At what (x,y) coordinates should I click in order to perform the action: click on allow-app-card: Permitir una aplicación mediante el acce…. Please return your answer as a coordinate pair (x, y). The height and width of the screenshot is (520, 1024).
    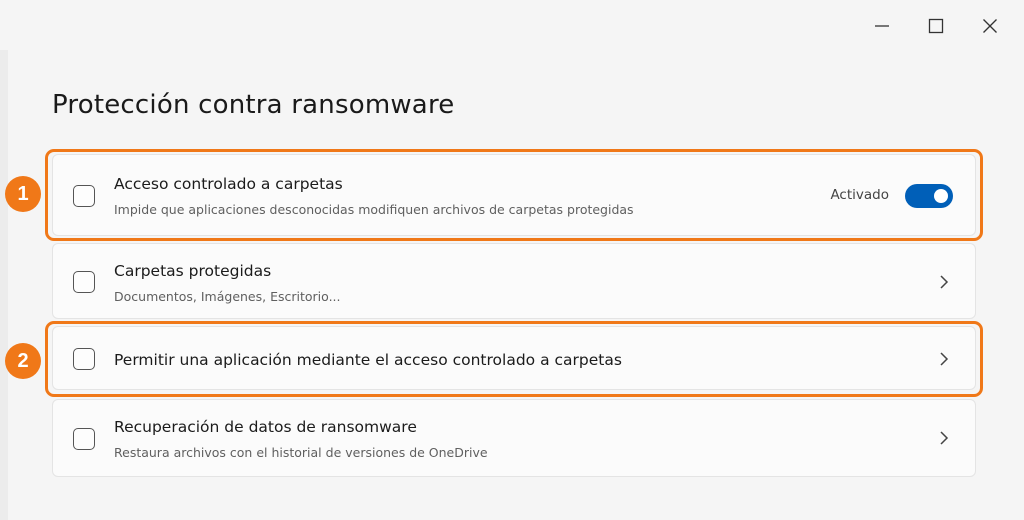
    Looking at the image, I should click on (514, 358).